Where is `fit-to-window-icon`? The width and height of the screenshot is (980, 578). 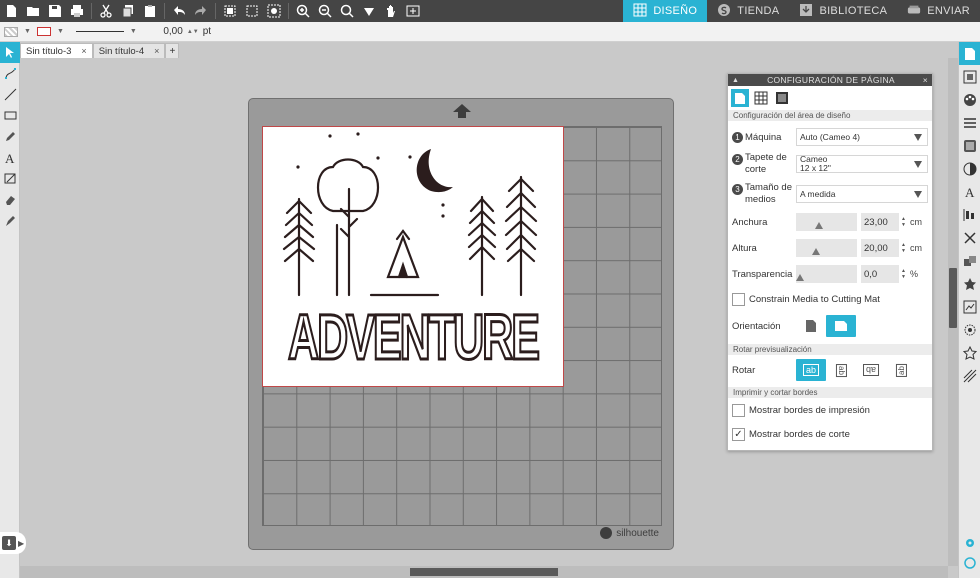 fit-to-window-icon is located at coordinates (369, 11).